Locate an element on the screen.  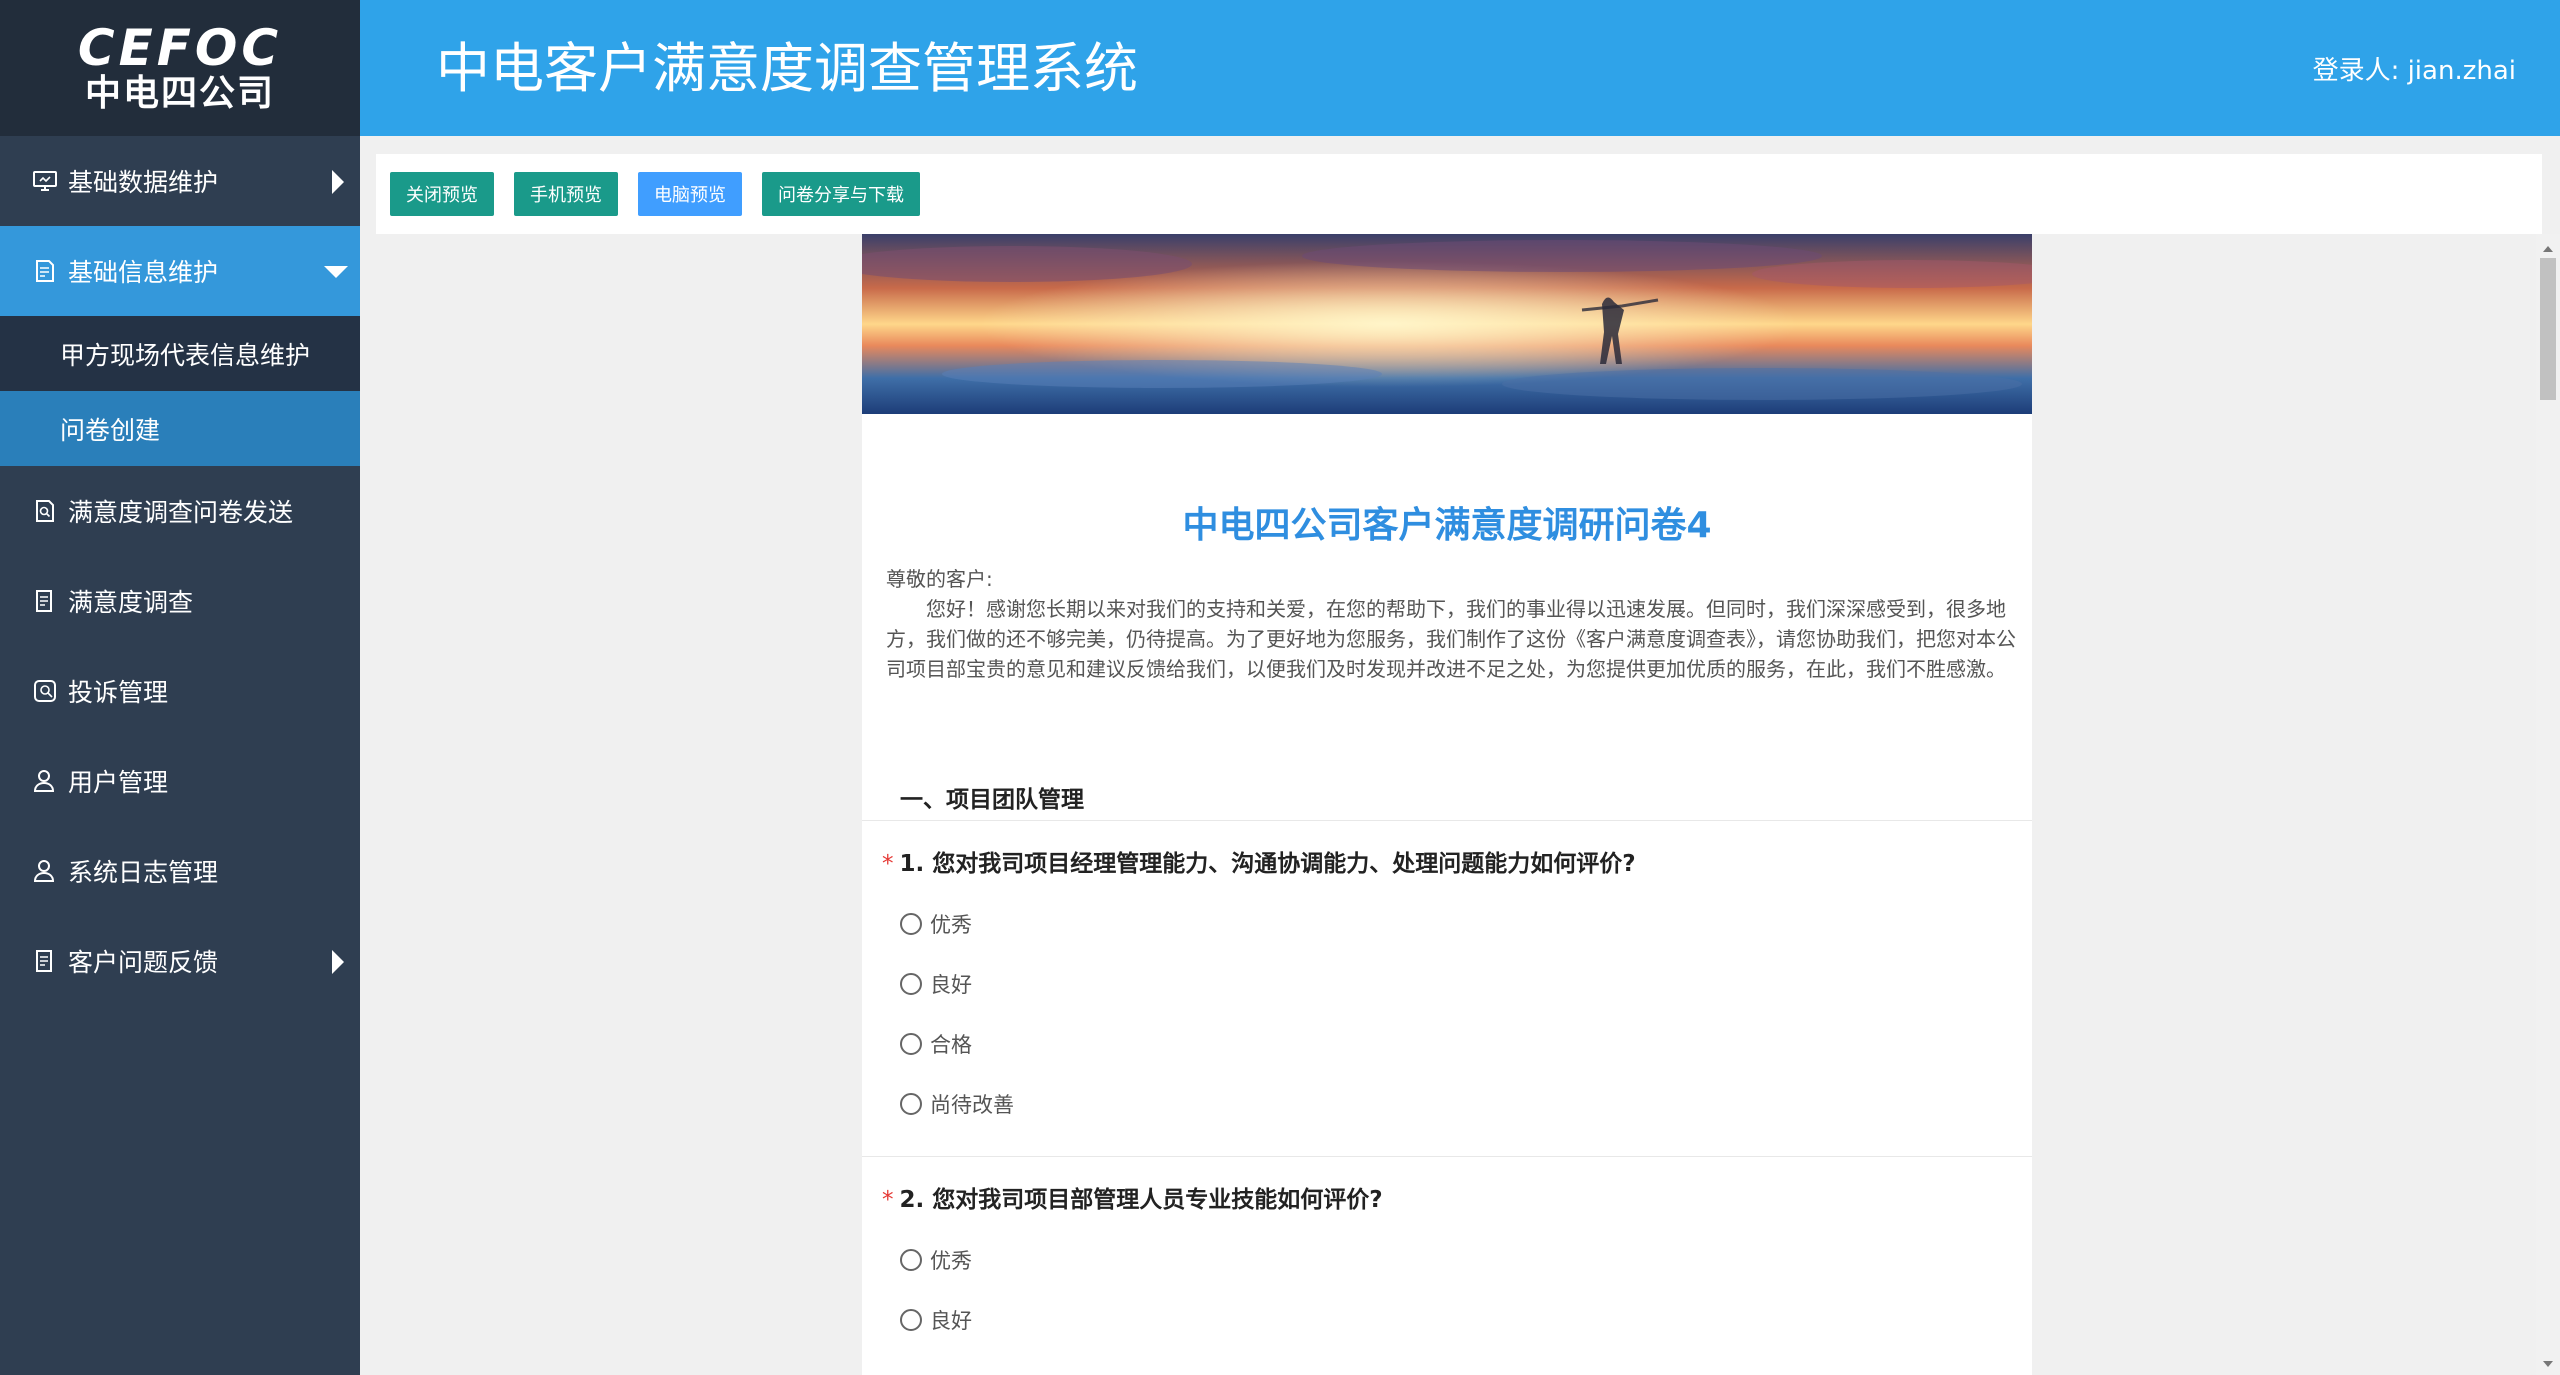
sidebar-item-label: 投诉管理 is located at coordinates (118, 692).